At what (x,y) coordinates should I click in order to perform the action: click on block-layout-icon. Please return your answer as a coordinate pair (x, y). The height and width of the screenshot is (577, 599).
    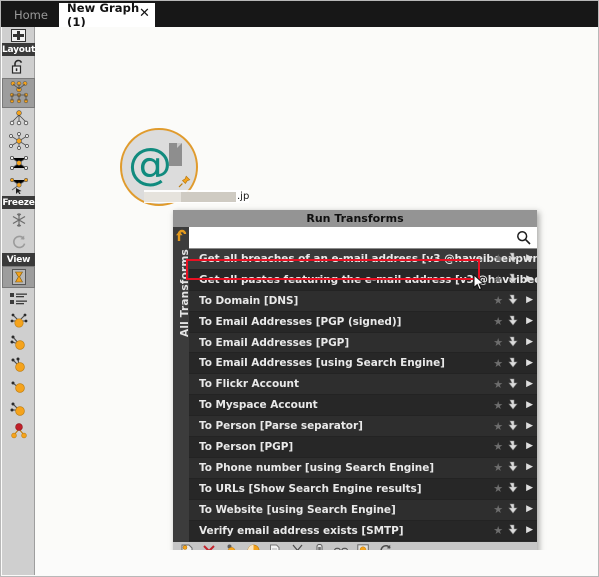
    Looking at the image, I should click on (18, 93).